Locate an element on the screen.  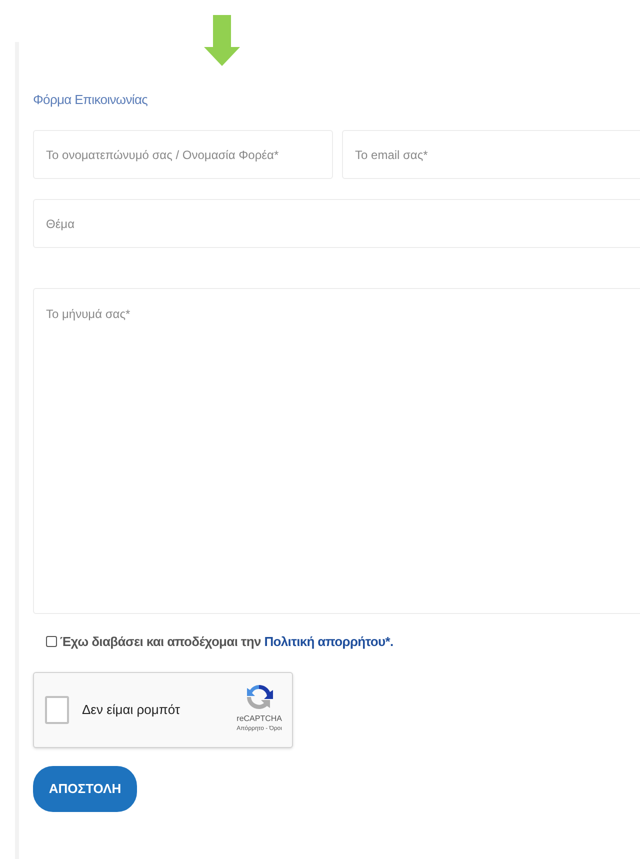
recaptcha-brand: reCAPTCHA is located at coordinates (259, 718).